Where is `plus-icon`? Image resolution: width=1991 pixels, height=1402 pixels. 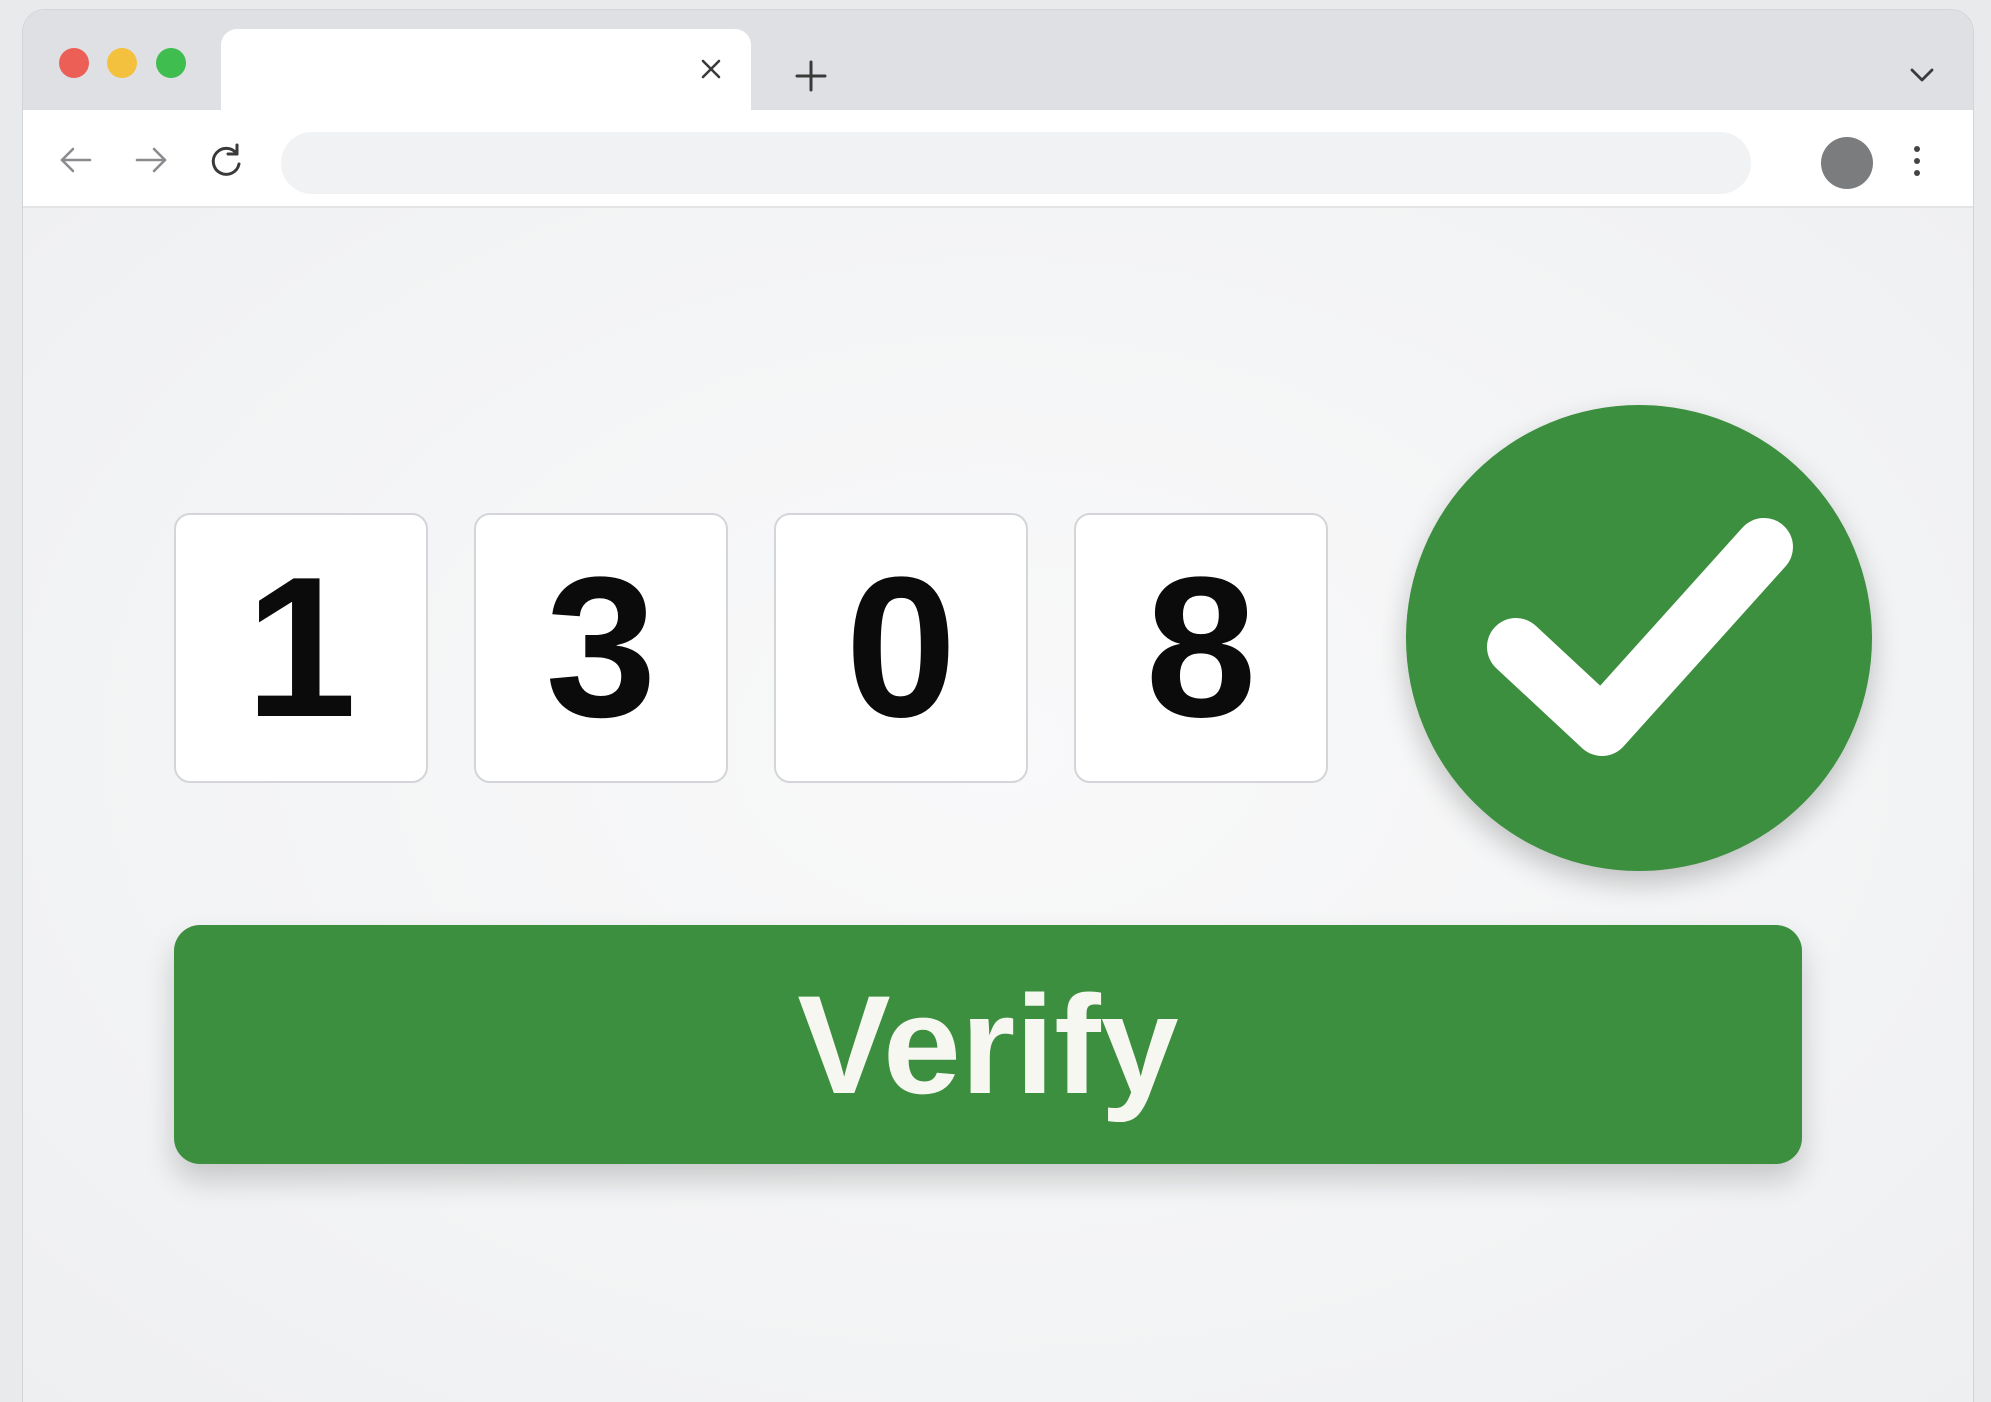 plus-icon is located at coordinates (811, 76).